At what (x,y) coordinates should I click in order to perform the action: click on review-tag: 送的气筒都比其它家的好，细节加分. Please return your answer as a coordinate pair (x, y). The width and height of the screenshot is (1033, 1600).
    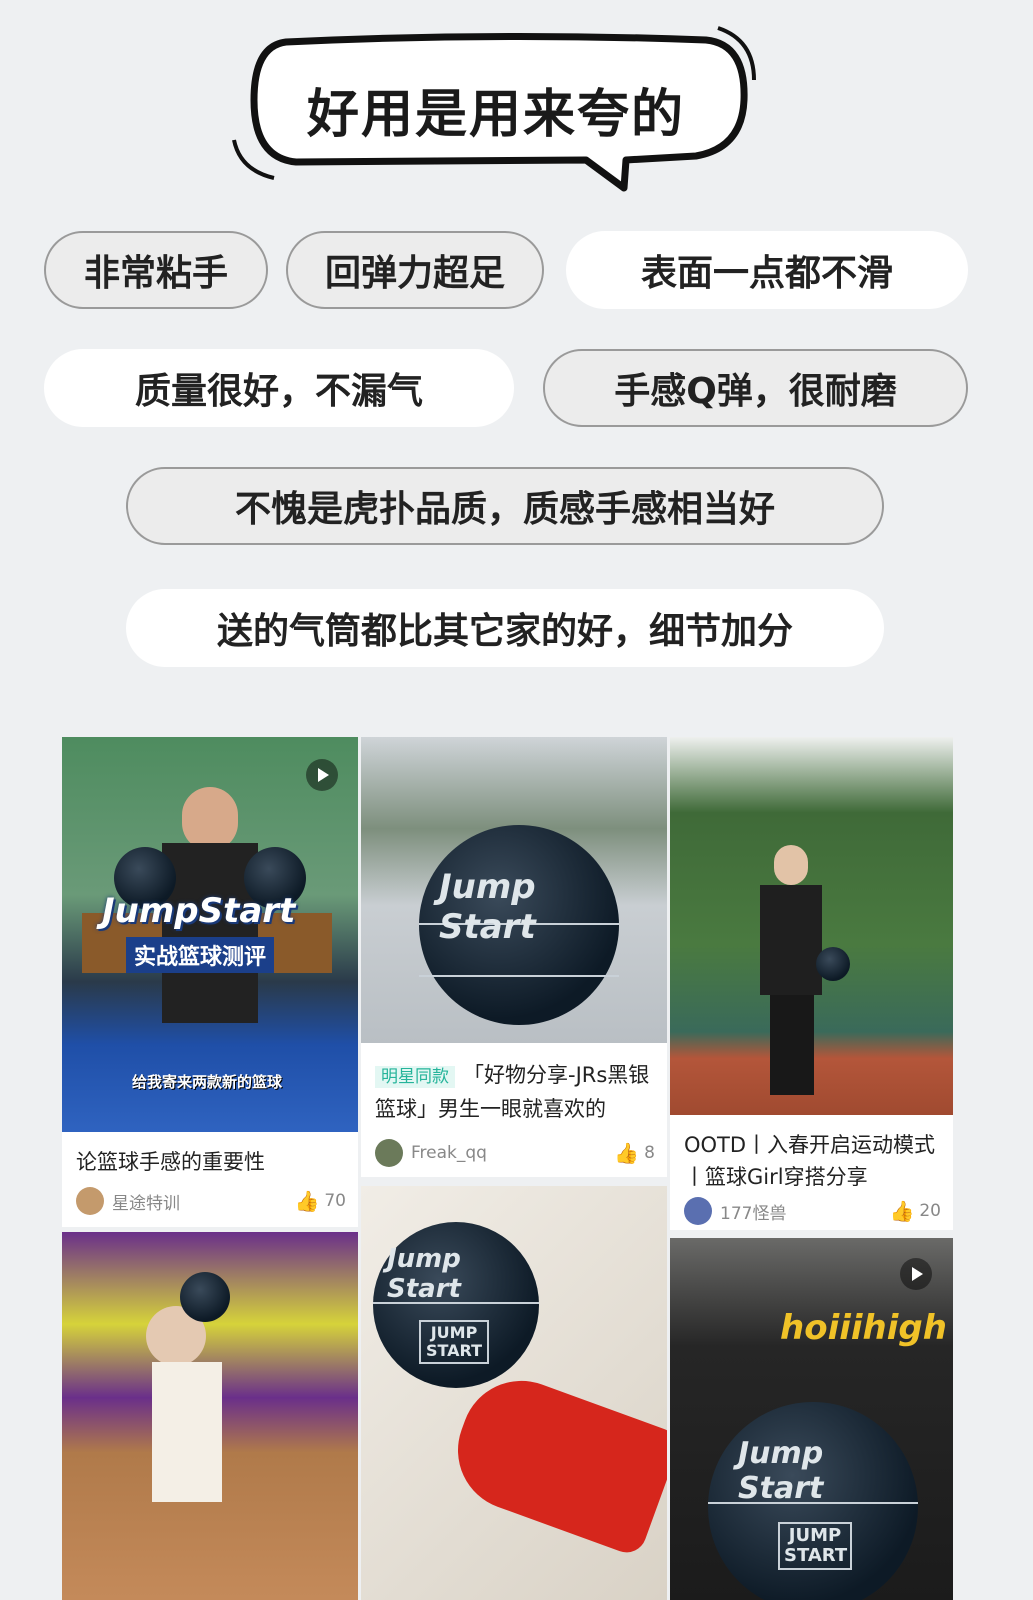
    Looking at the image, I should click on (505, 628).